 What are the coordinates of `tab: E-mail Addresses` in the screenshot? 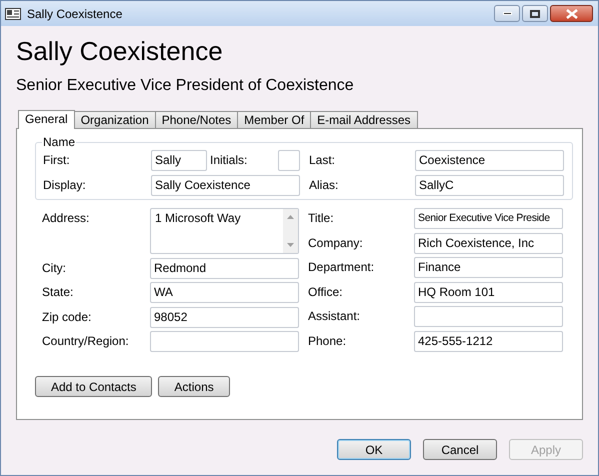 It's located at (364, 119).